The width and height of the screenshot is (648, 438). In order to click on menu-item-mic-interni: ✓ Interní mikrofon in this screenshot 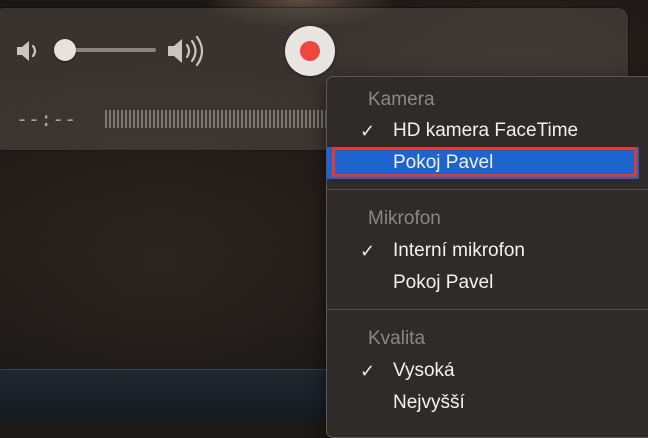, I will do `click(483, 251)`.